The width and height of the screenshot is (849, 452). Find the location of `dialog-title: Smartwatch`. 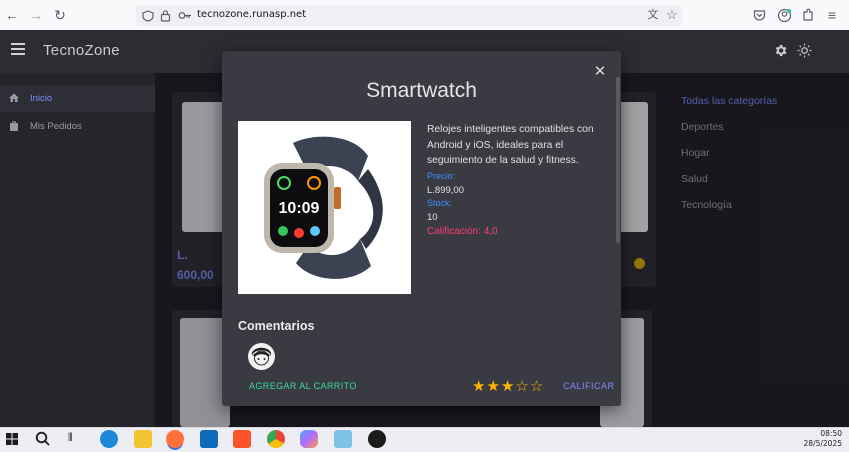

dialog-title: Smartwatch is located at coordinates (421, 90).